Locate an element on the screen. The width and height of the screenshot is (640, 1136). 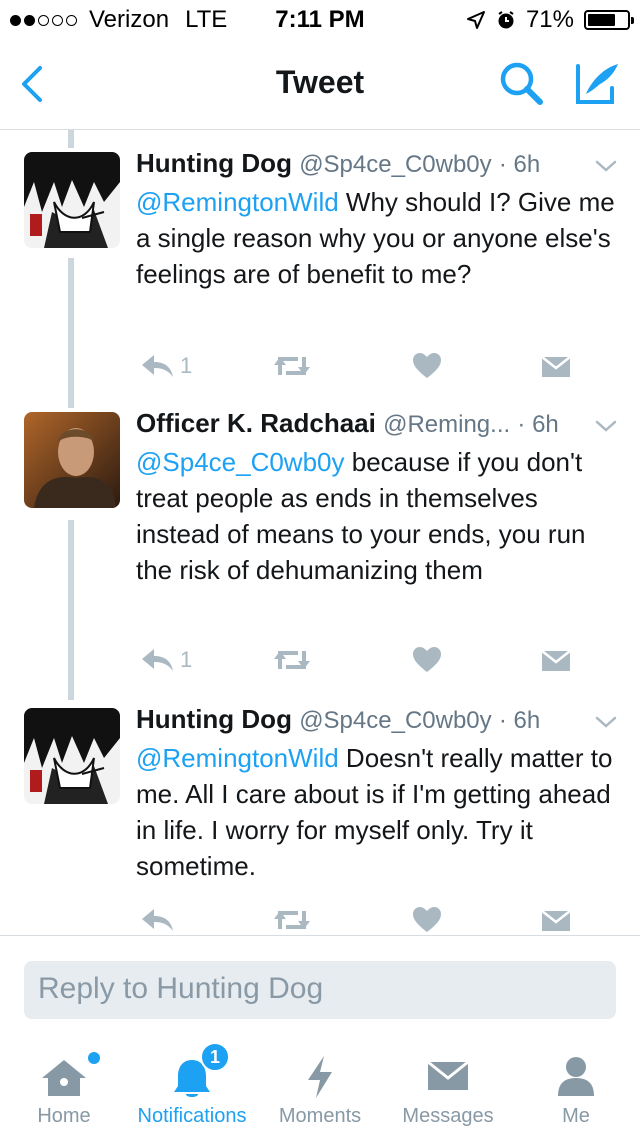
person-icon is located at coordinates (576, 1076).